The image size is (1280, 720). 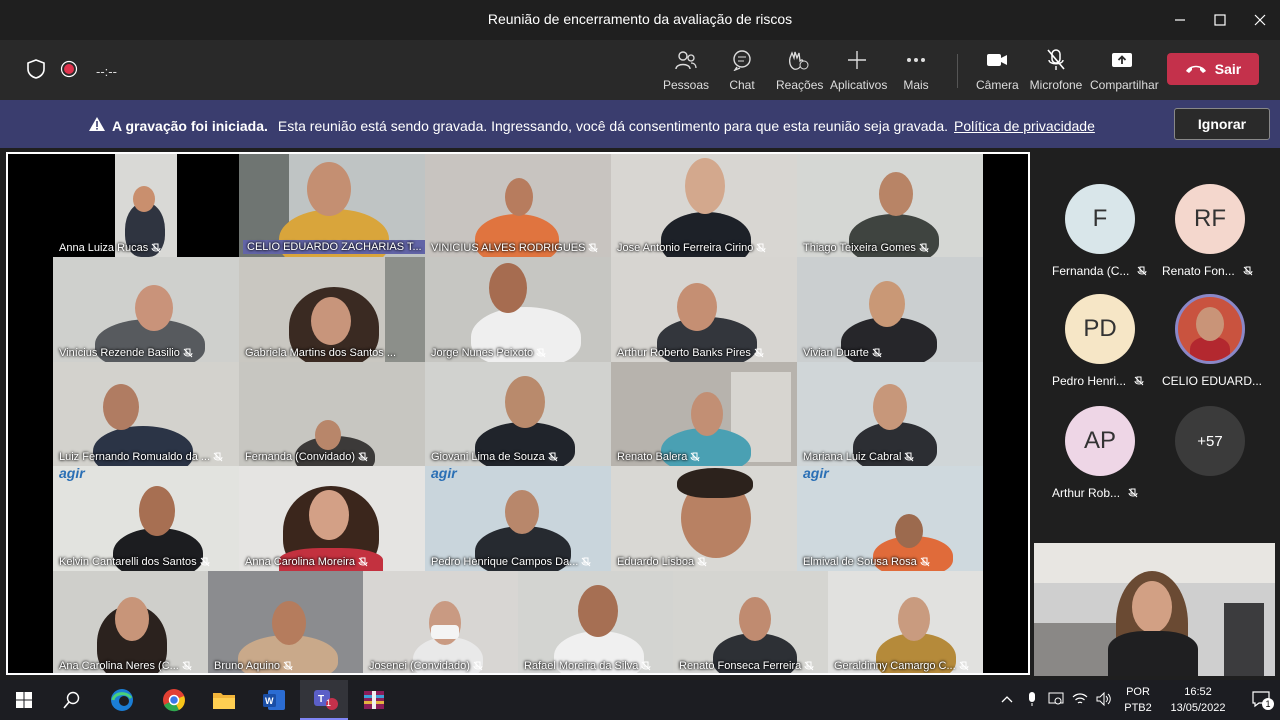 What do you see at coordinates (686, 72) in the screenshot?
I see `people-button: Pessoas` at bounding box center [686, 72].